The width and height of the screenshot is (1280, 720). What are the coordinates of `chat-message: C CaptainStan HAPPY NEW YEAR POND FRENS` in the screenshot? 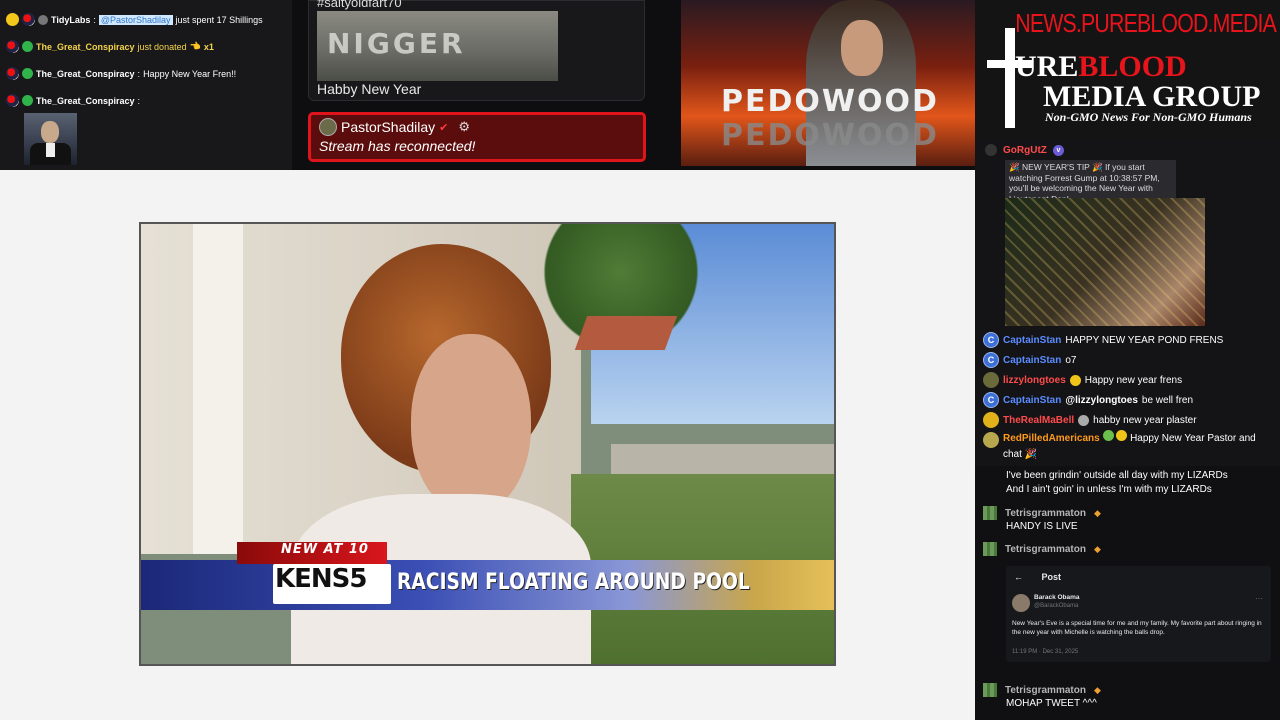 It's located at (1129, 340).